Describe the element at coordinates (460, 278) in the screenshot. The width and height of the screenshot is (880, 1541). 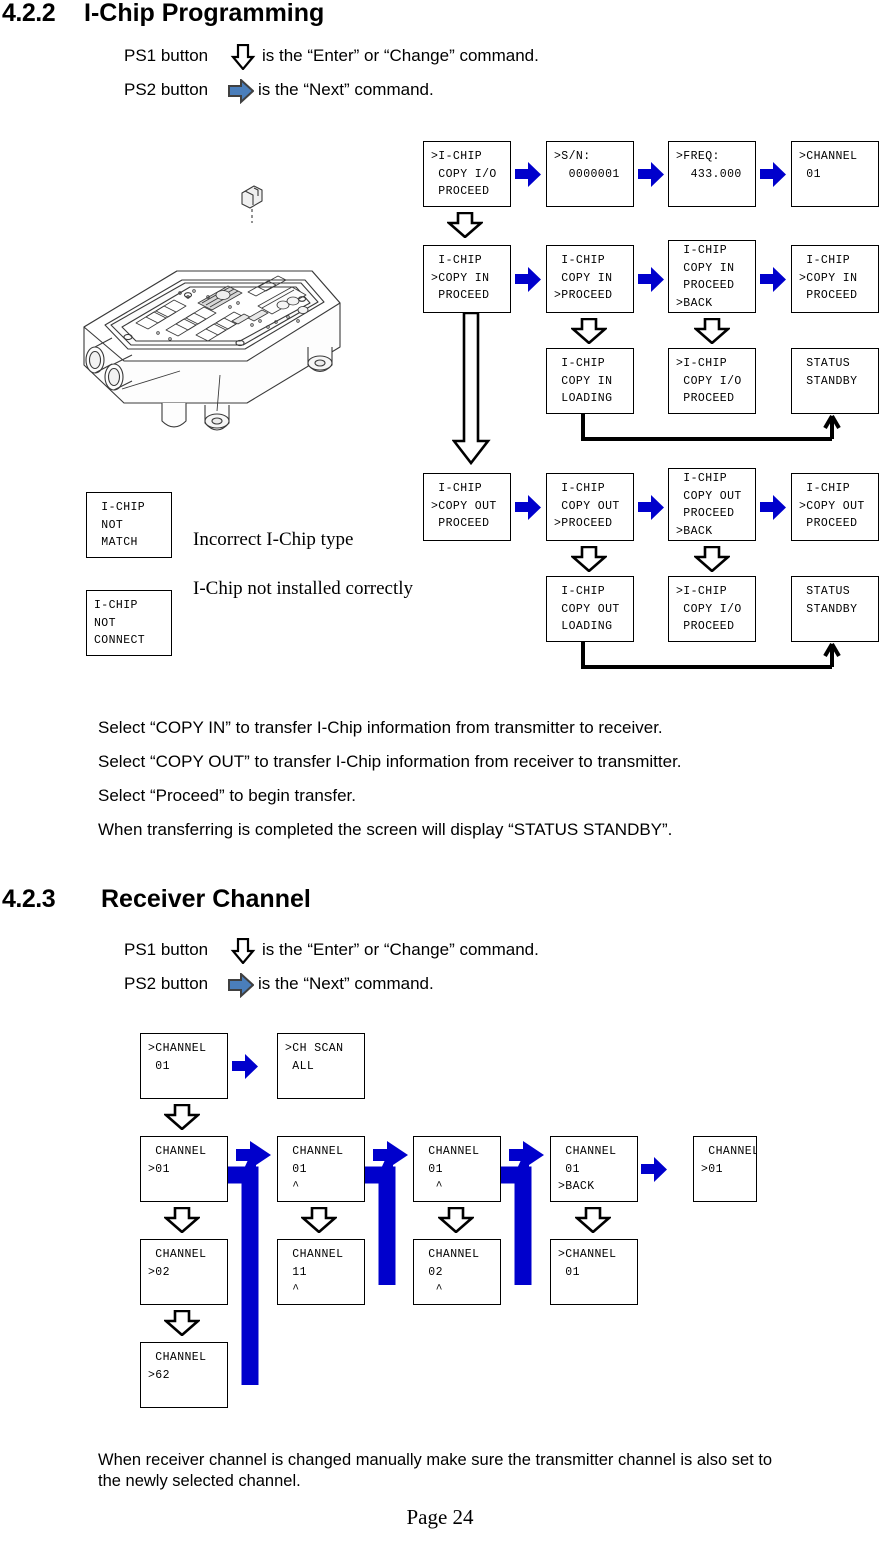
I see `lcd-line: >COPY IN` at that location.